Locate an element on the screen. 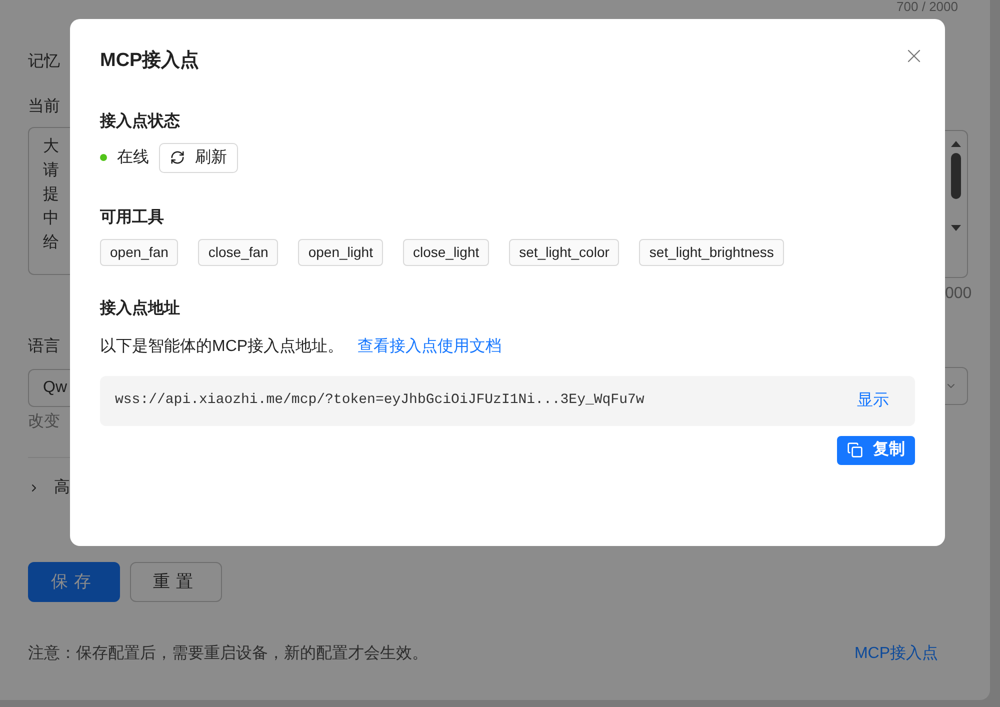  character-counter: 000 is located at coordinates (959, 294).